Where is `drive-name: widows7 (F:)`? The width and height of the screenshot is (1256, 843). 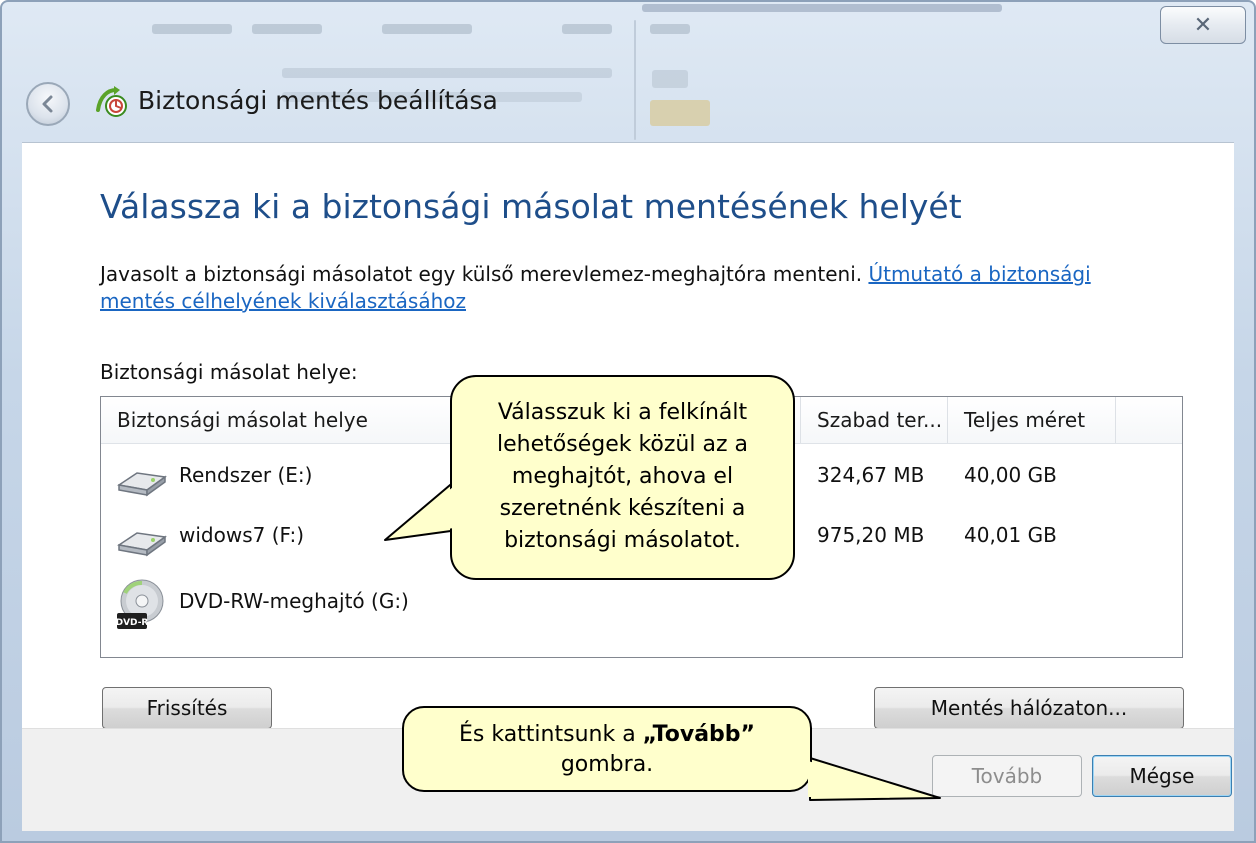
drive-name: widows7 (F:) is located at coordinates (241, 535).